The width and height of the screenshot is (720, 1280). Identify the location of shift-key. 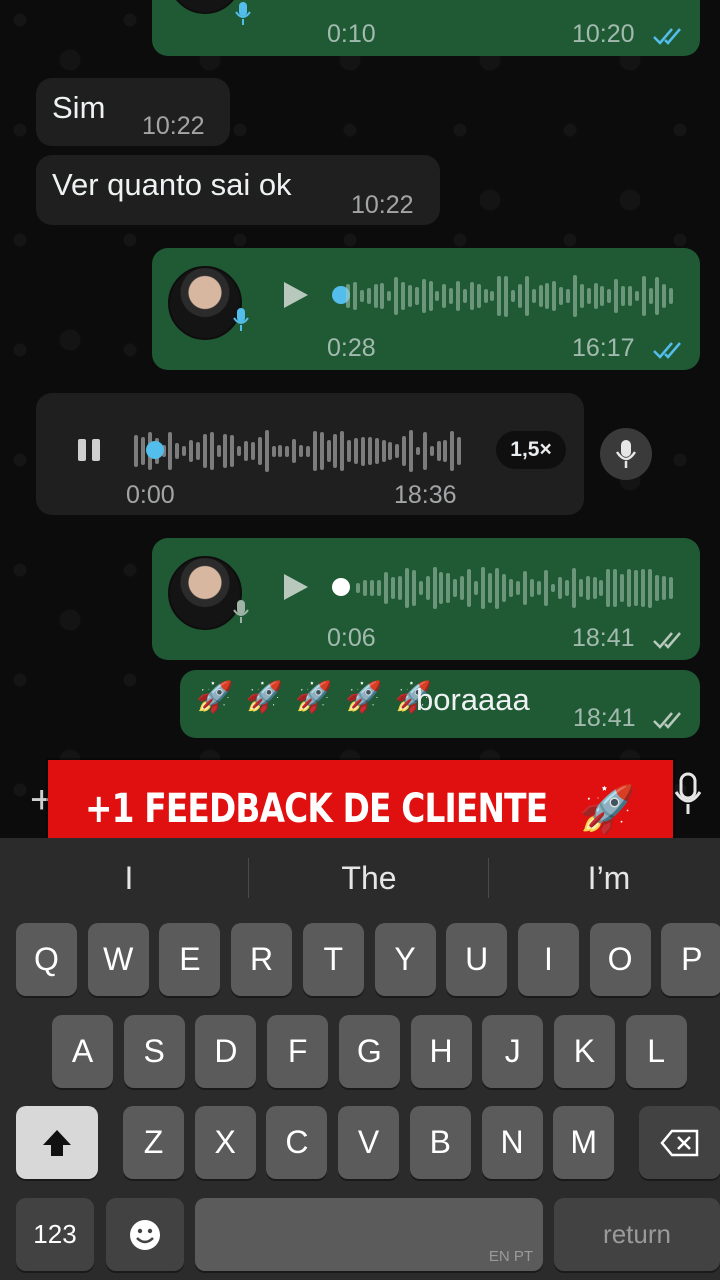
(57, 1142).